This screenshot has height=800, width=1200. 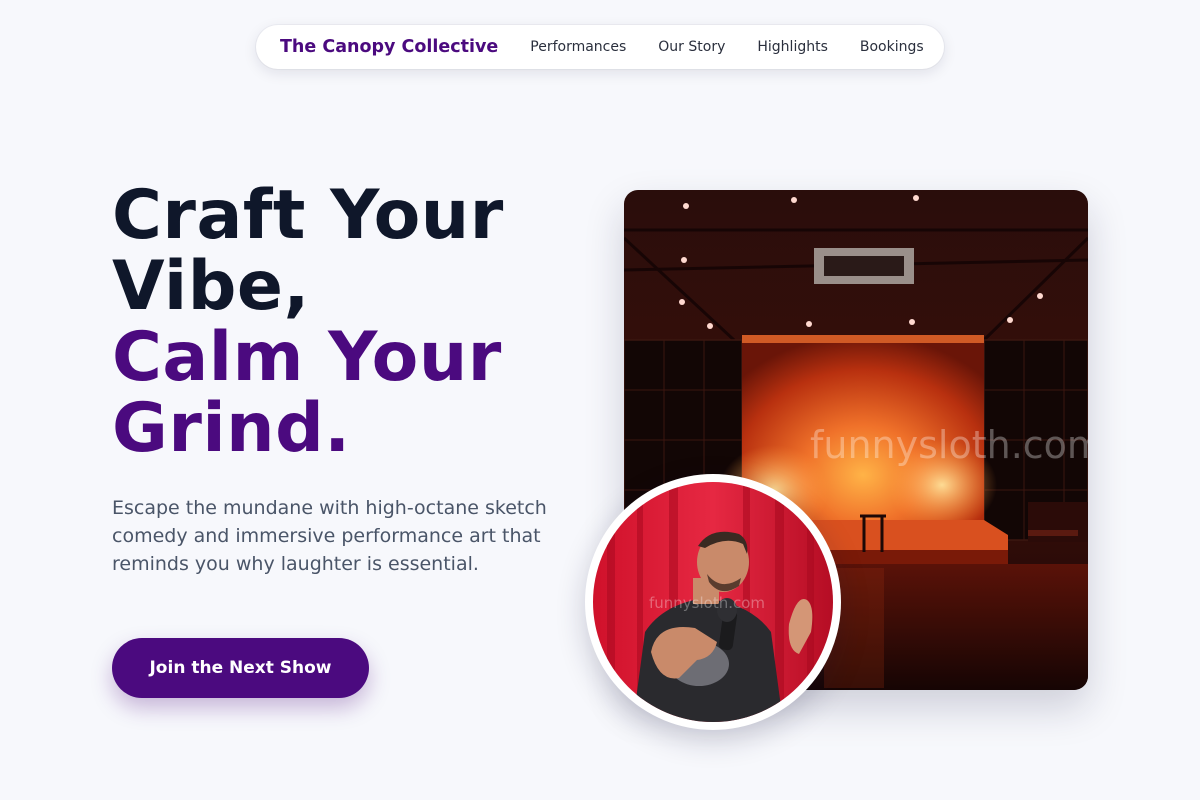 I want to click on hero-title-line-2: Vibe,, so click(x=211, y=286).